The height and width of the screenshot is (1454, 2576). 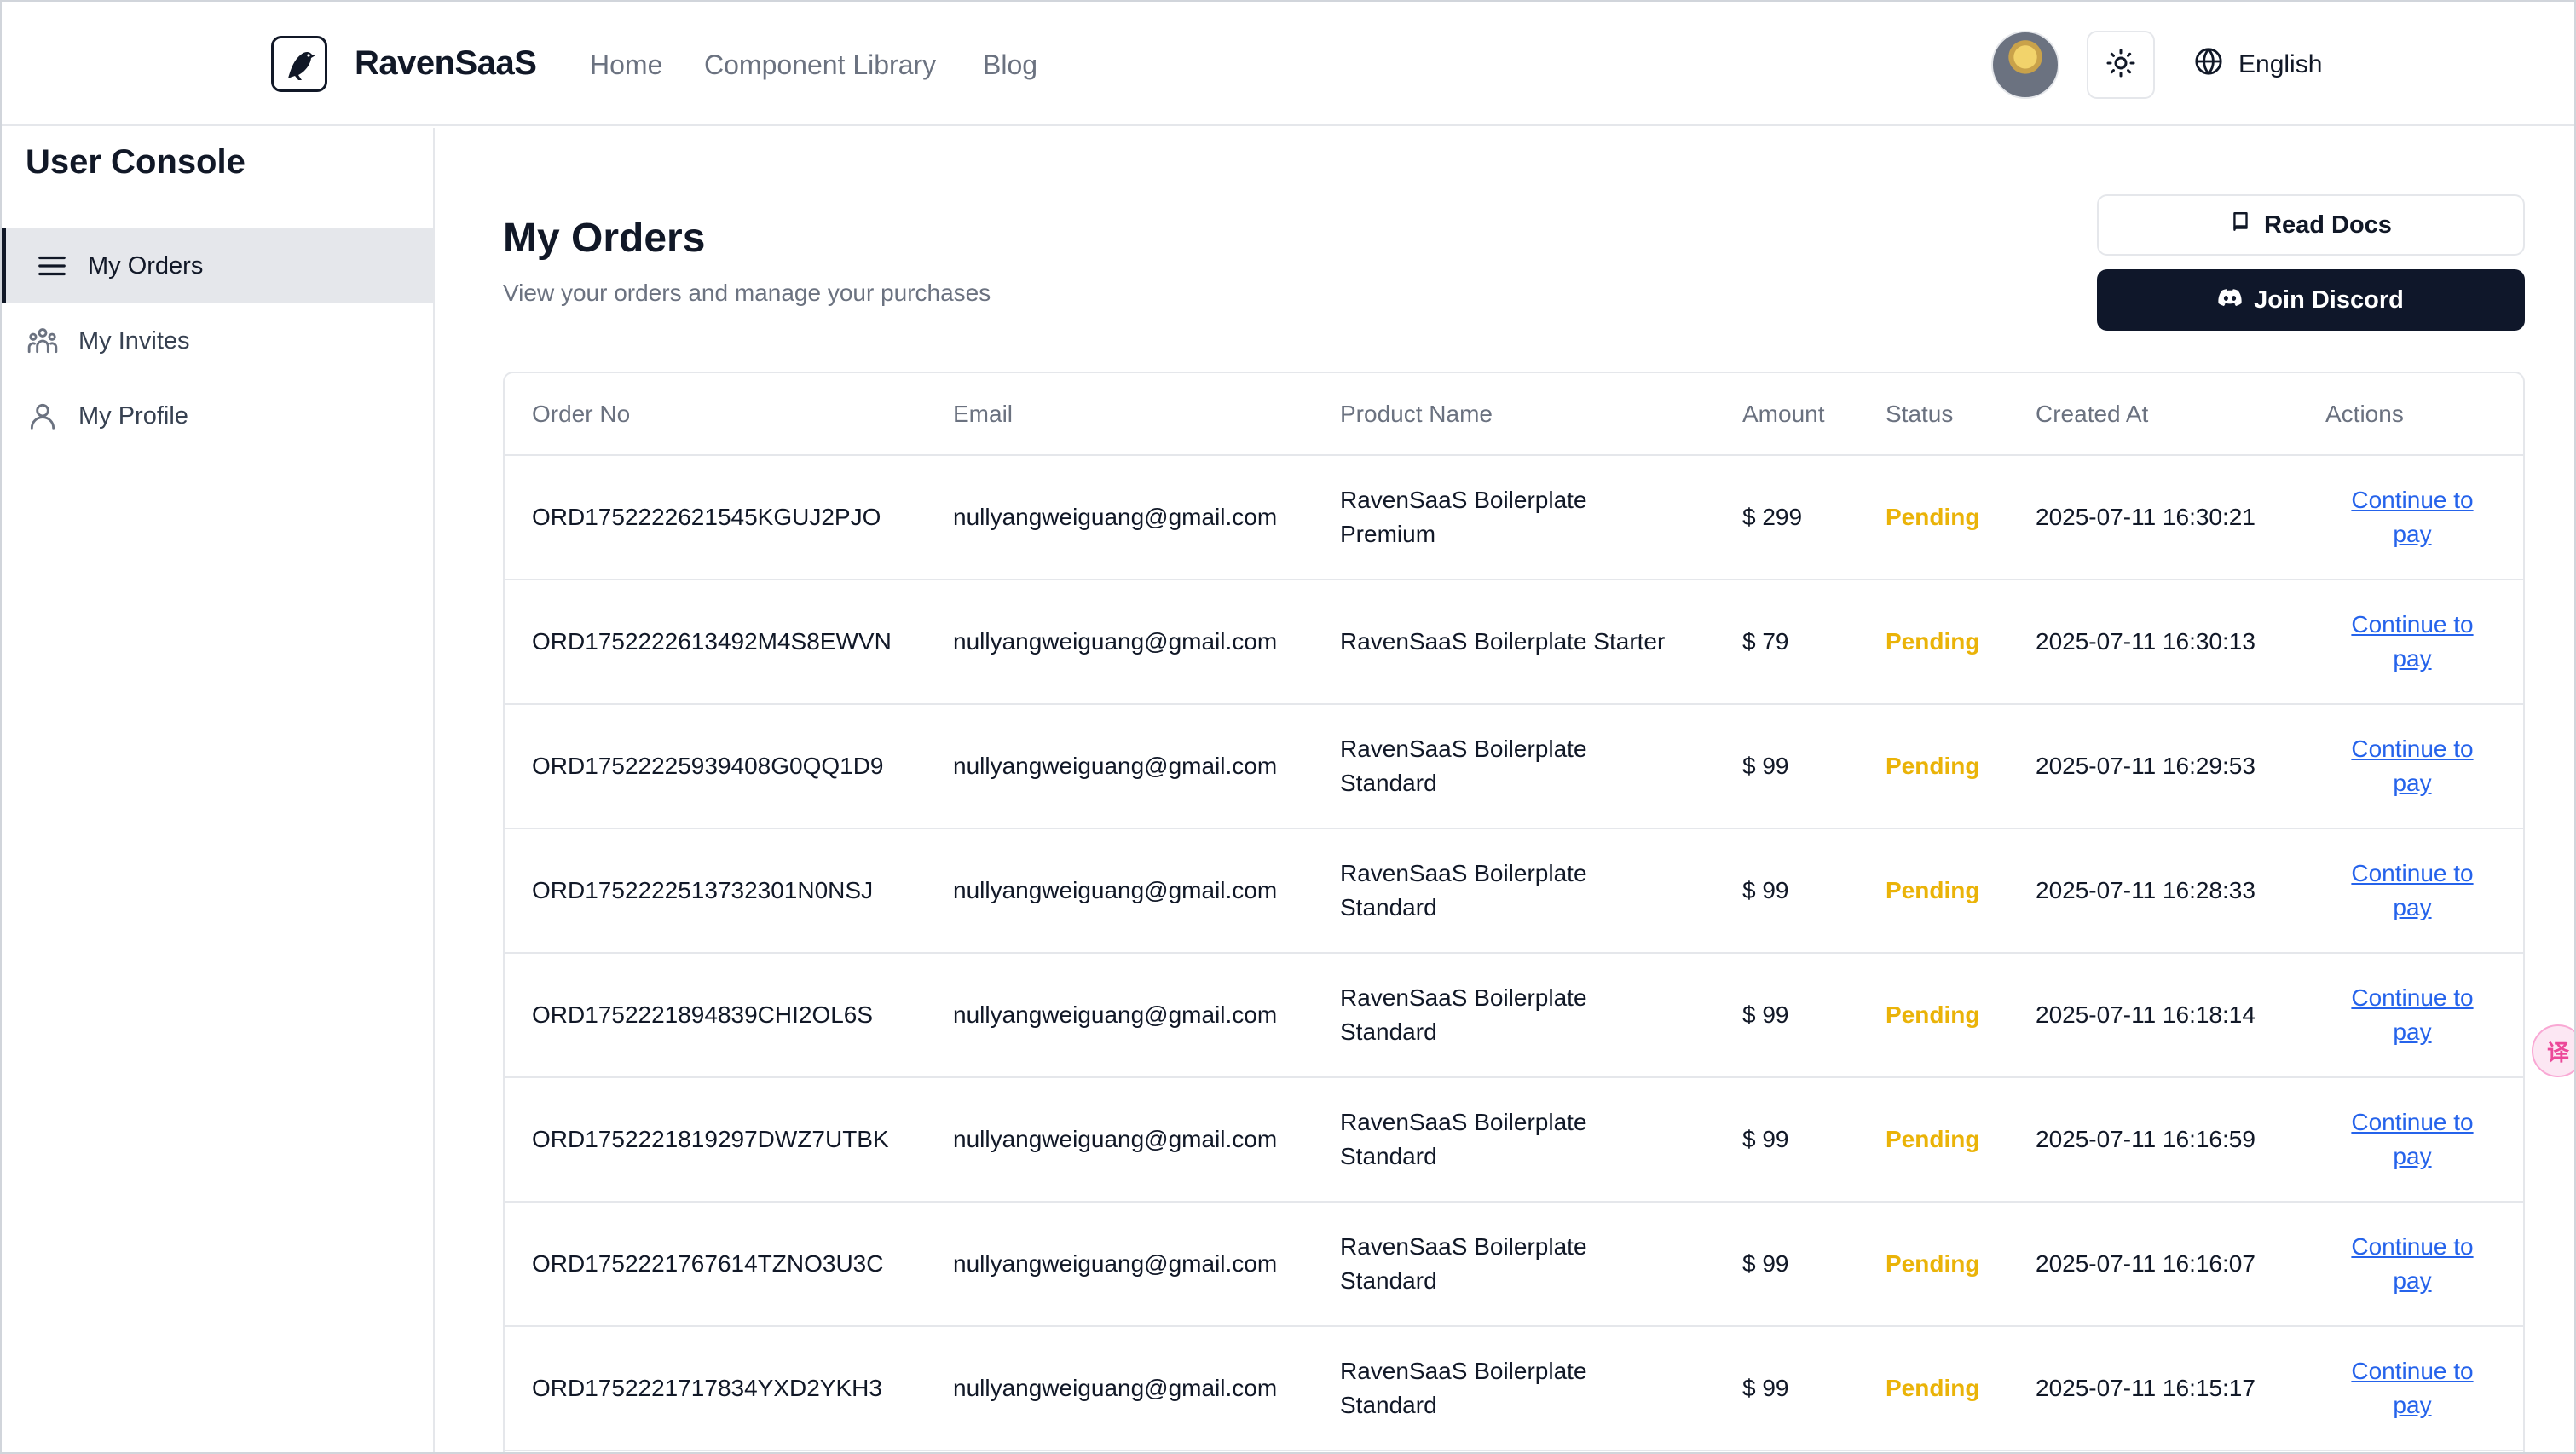 What do you see at coordinates (135, 162) in the screenshot?
I see `sidebar-title: User Console` at bounding box center [135, 162].